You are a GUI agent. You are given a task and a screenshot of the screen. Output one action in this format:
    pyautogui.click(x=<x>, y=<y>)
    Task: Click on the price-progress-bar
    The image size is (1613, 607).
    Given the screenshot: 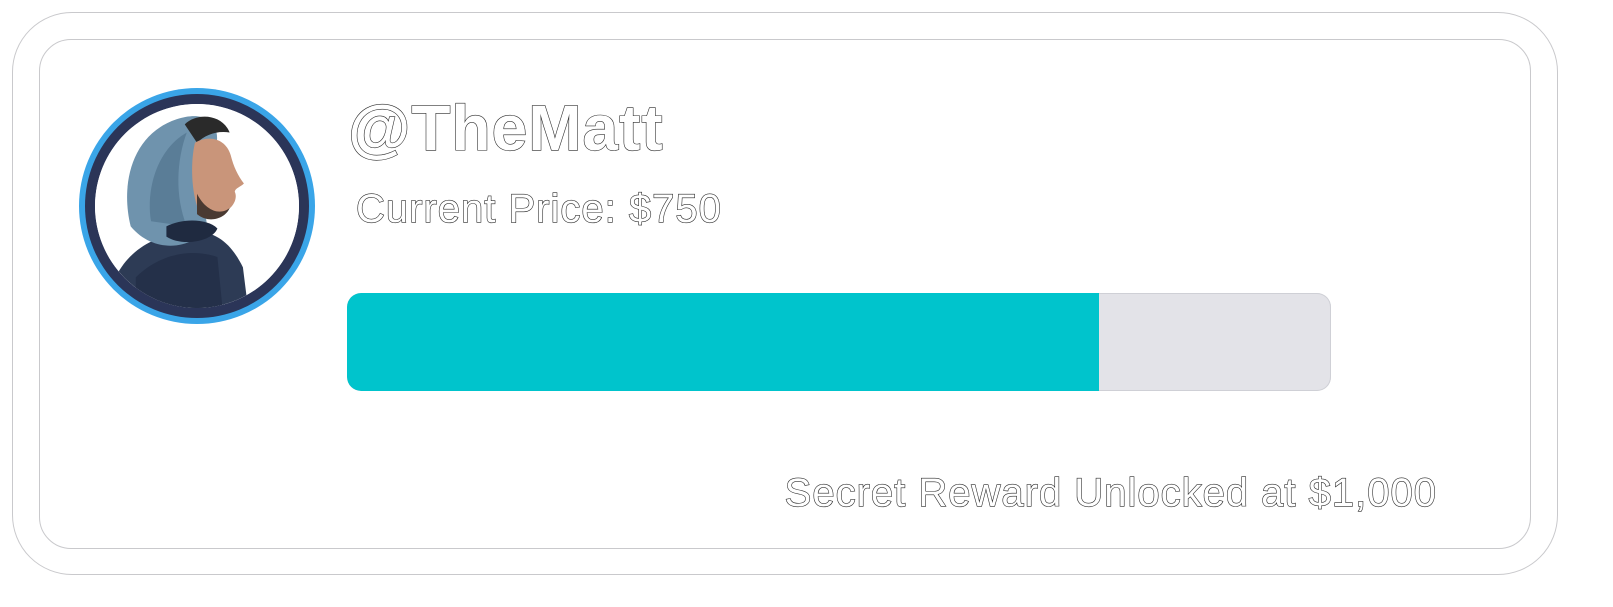 What is the action you would take?
    pyautogui.click(x=839, y=342)
    